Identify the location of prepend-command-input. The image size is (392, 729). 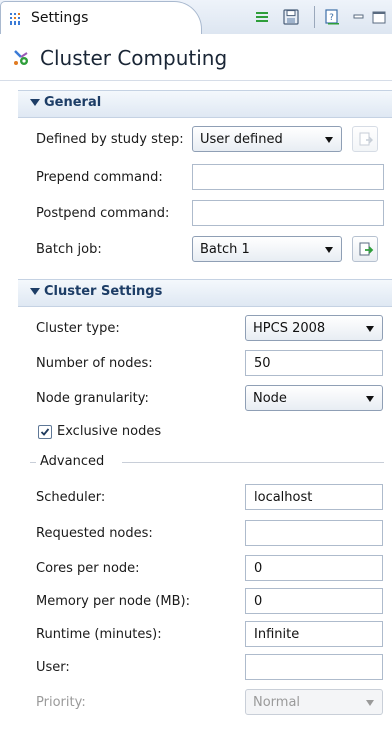
(288, 177).